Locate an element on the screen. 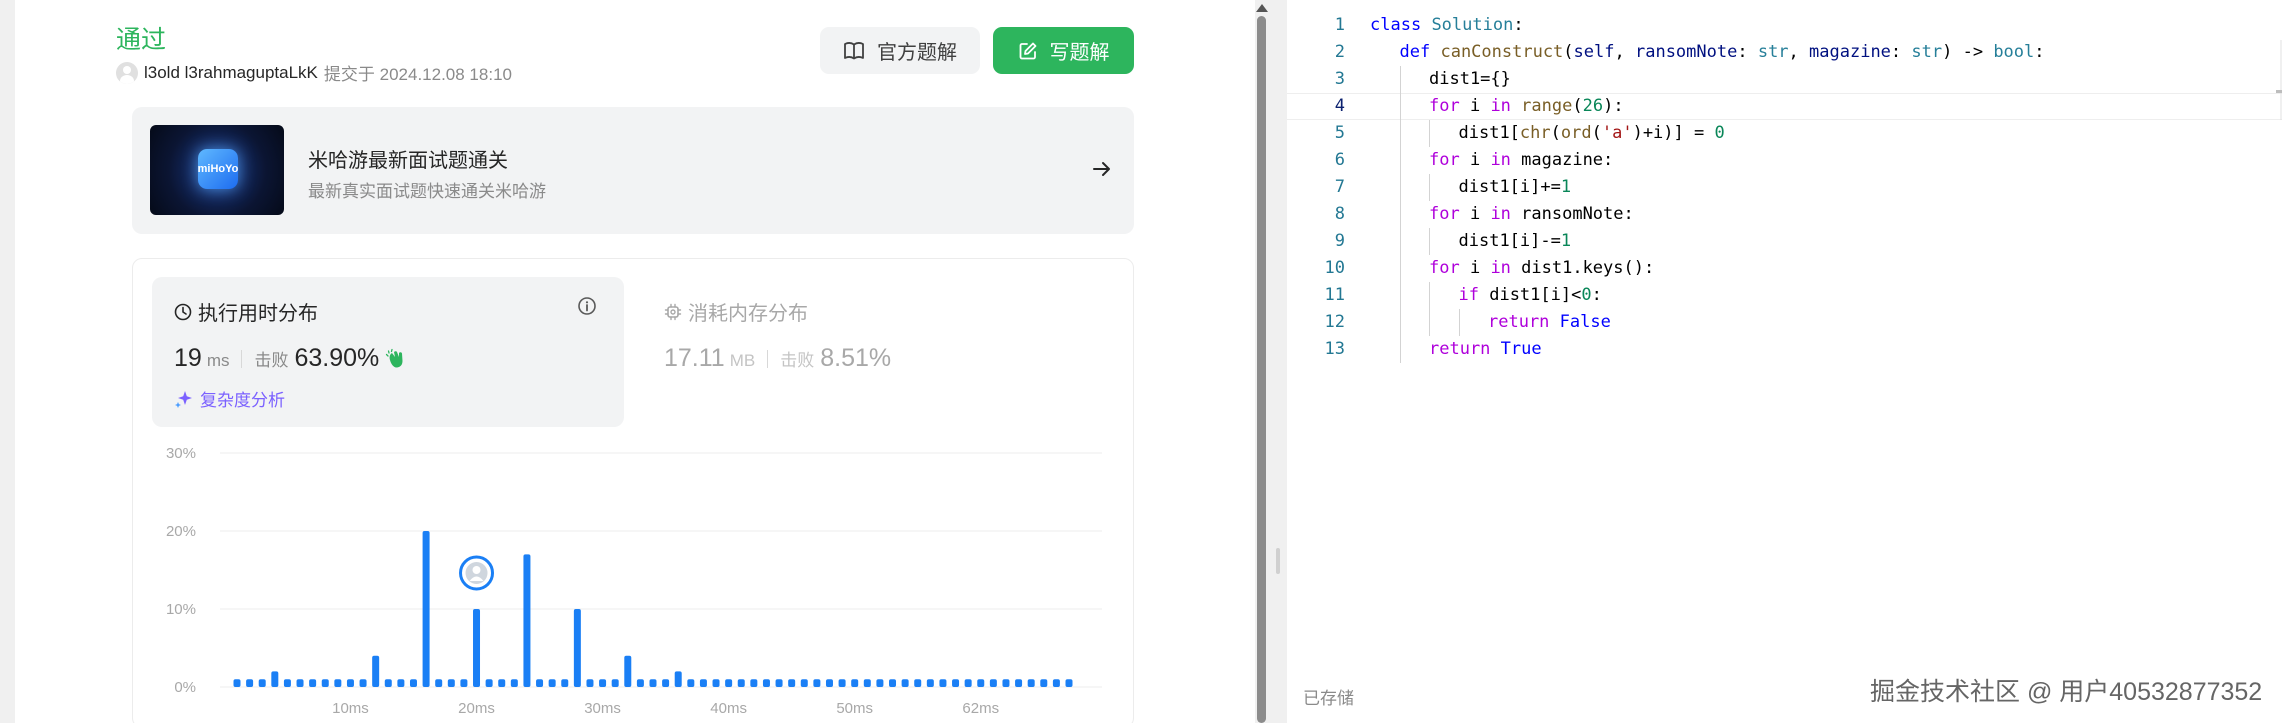  promo-thumbnail: miHoYo is located at coordinates (217, 170).